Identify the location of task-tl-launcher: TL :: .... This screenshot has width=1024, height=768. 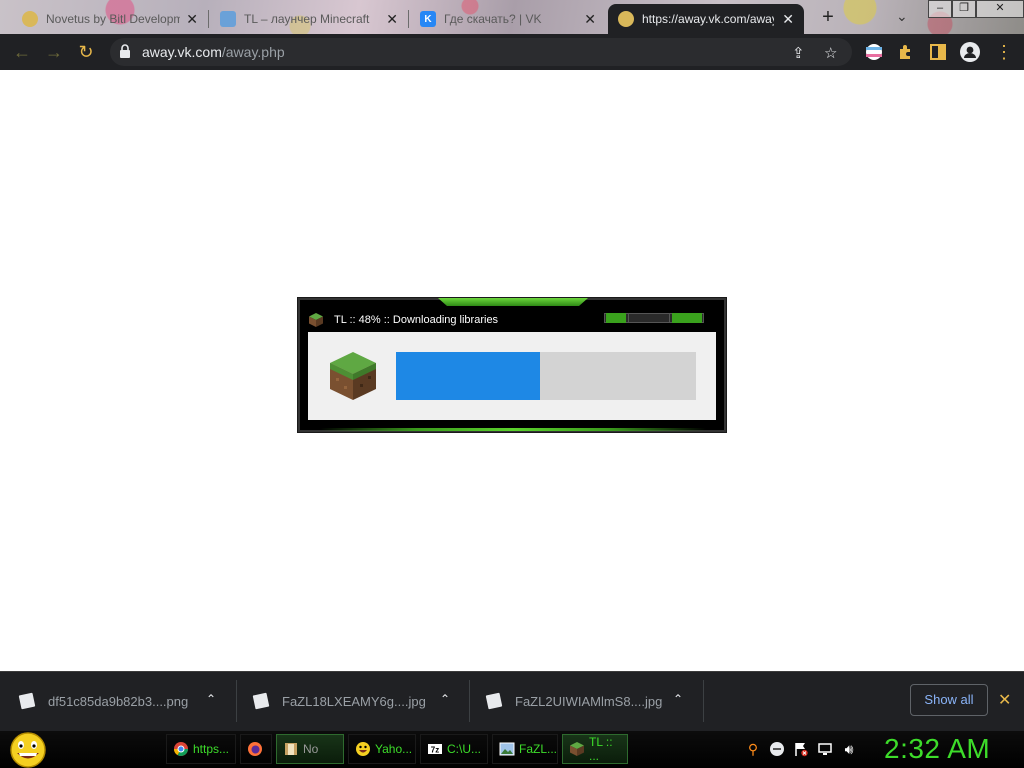
(595, 749).